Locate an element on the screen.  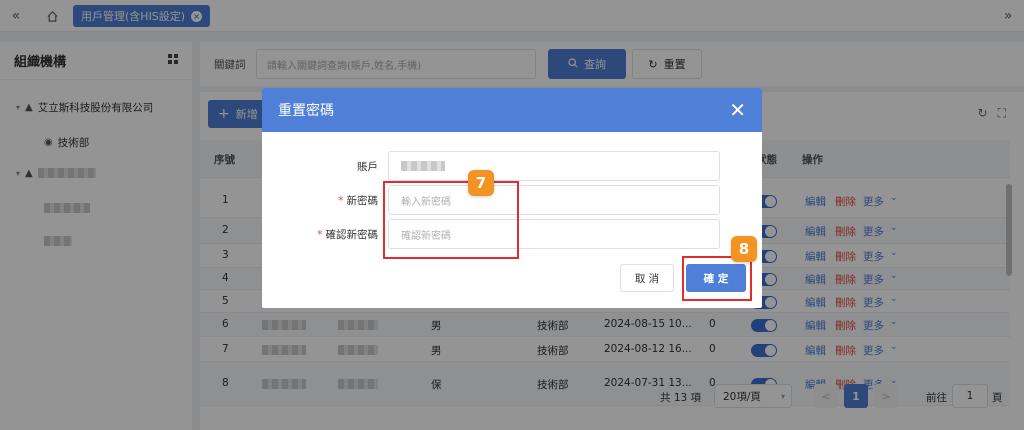
new-password-label: * 新密碼 is located at coordinates (358, 201).